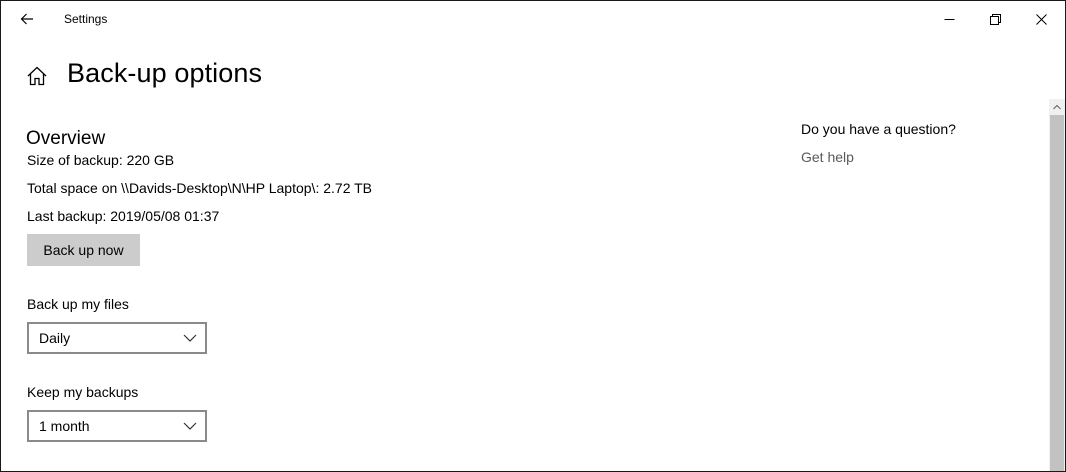 The image size is (1066, 472). What do you see at coordinates (123, 216) in the screenshot?
I see `last-backup-text: Last backup: 2019/05/08 01:37` at bounding box center [123, 216].